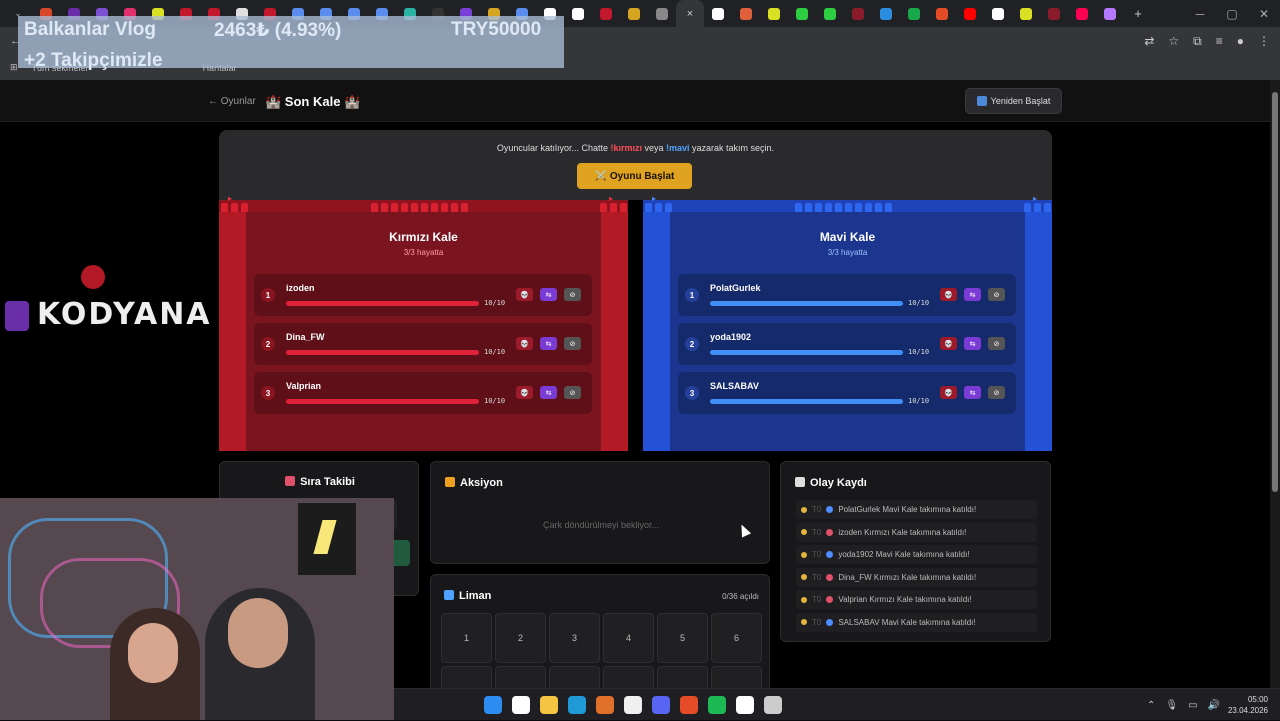  Describe the element at coordinates (1138, 13) in the screenshot. I see `new-tab-button: +` at that location.